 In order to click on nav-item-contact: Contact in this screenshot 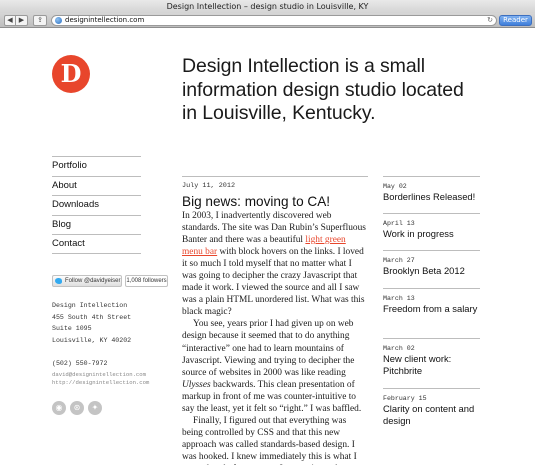, I will do `click(96, 244)`.